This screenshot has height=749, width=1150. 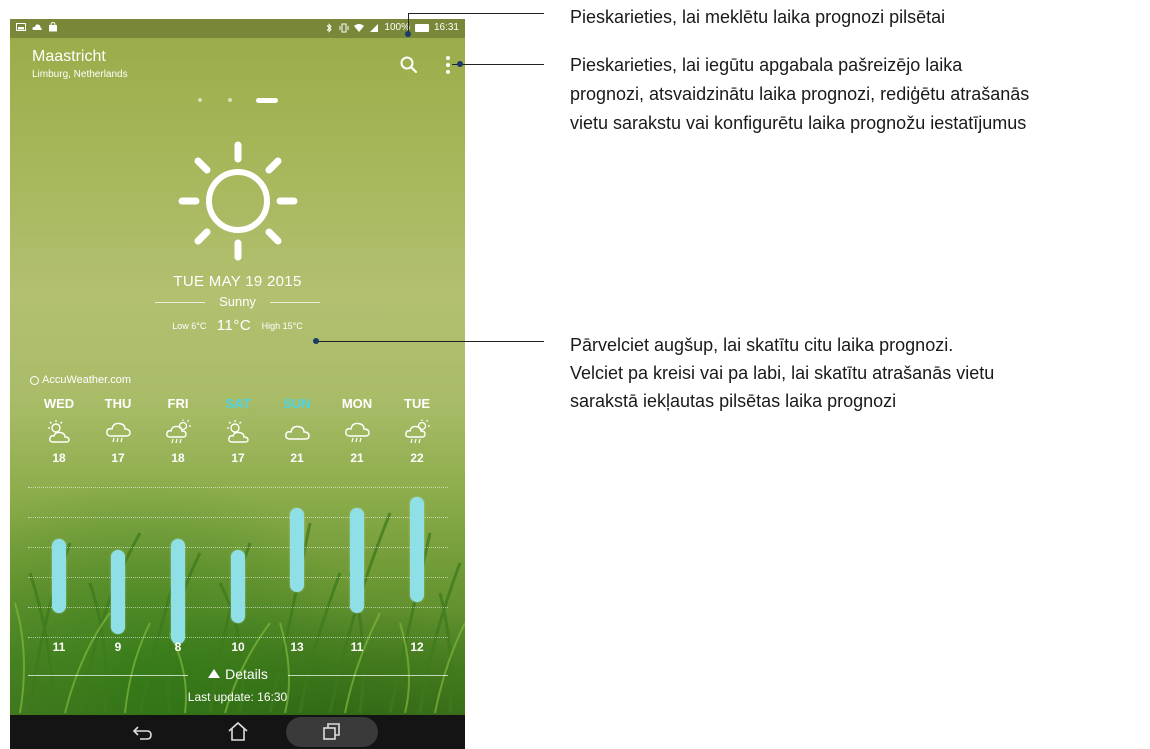 I want to click on forecast-low-value: 8, so click(x=178, y=647).